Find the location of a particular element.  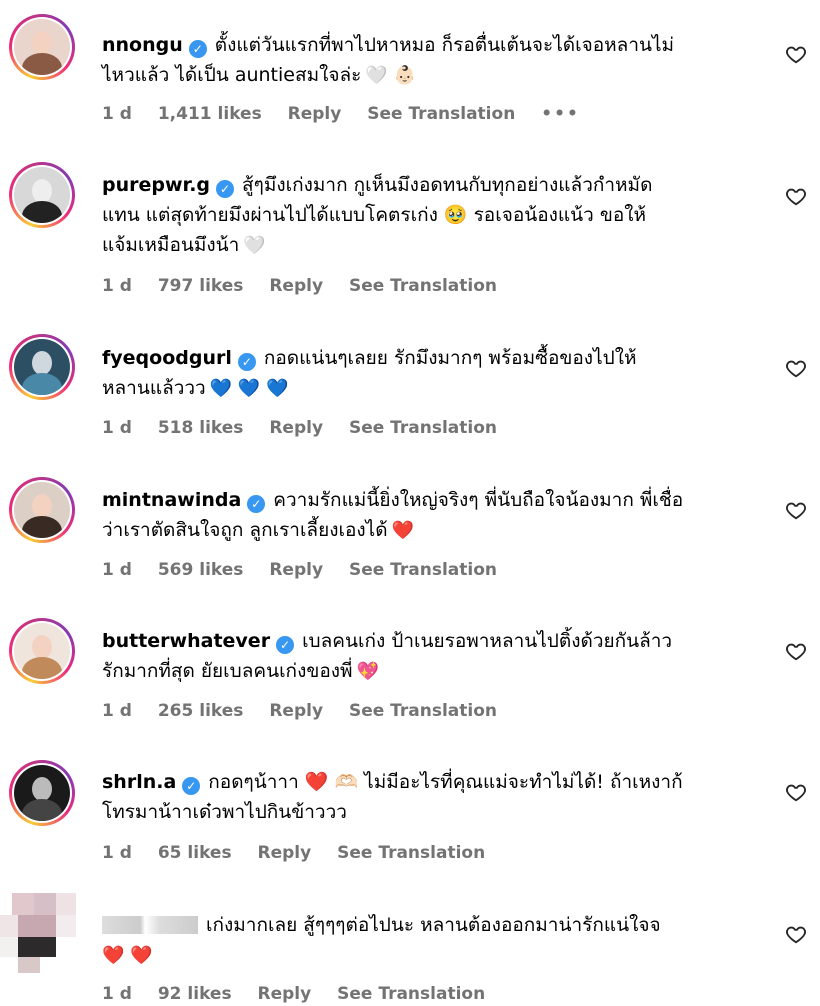

comment-likes: 569 likes is located at coordinates (201, 570).